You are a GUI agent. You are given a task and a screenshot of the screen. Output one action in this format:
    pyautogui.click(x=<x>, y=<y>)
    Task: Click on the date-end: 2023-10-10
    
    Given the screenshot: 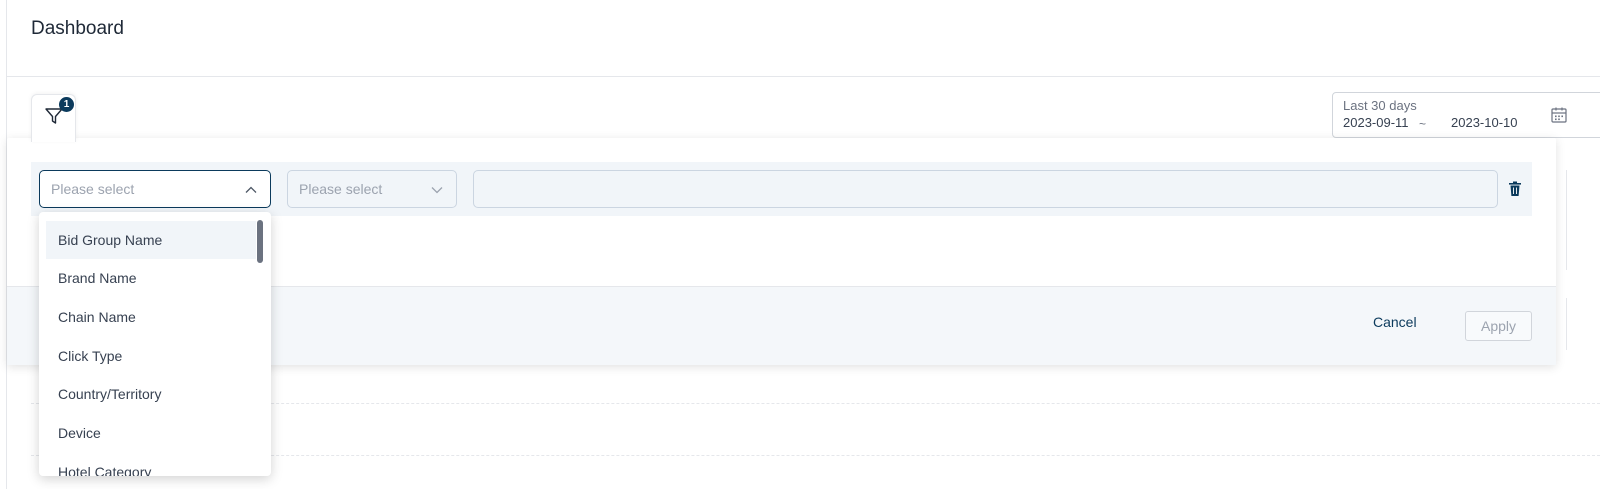 What is the action you would take?
    pyautogui.click(x=1484, y=122)
    